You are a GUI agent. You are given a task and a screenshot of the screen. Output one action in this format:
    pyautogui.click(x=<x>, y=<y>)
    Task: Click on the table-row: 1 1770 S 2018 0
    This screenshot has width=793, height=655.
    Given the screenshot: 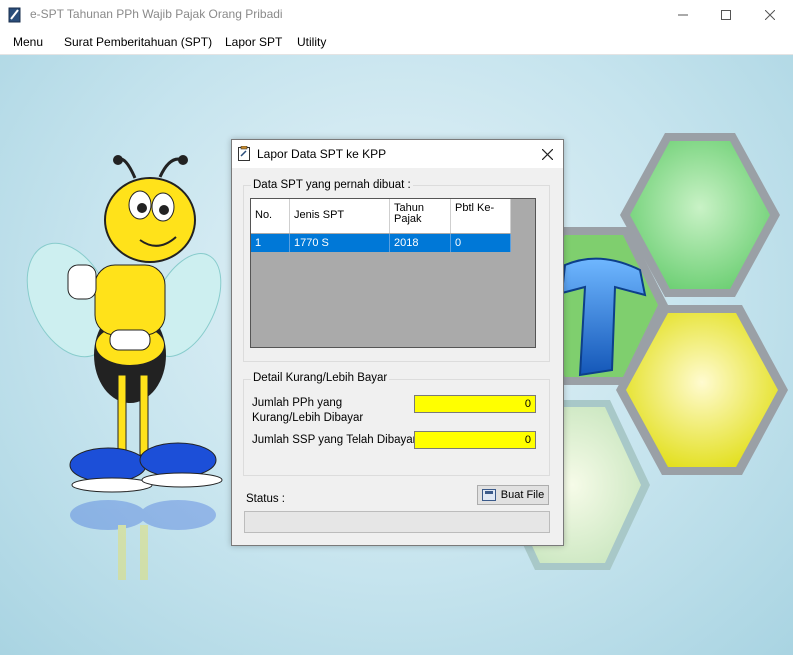 What is the action you would take?
    pyautogui.click(x=381, y=243)
    